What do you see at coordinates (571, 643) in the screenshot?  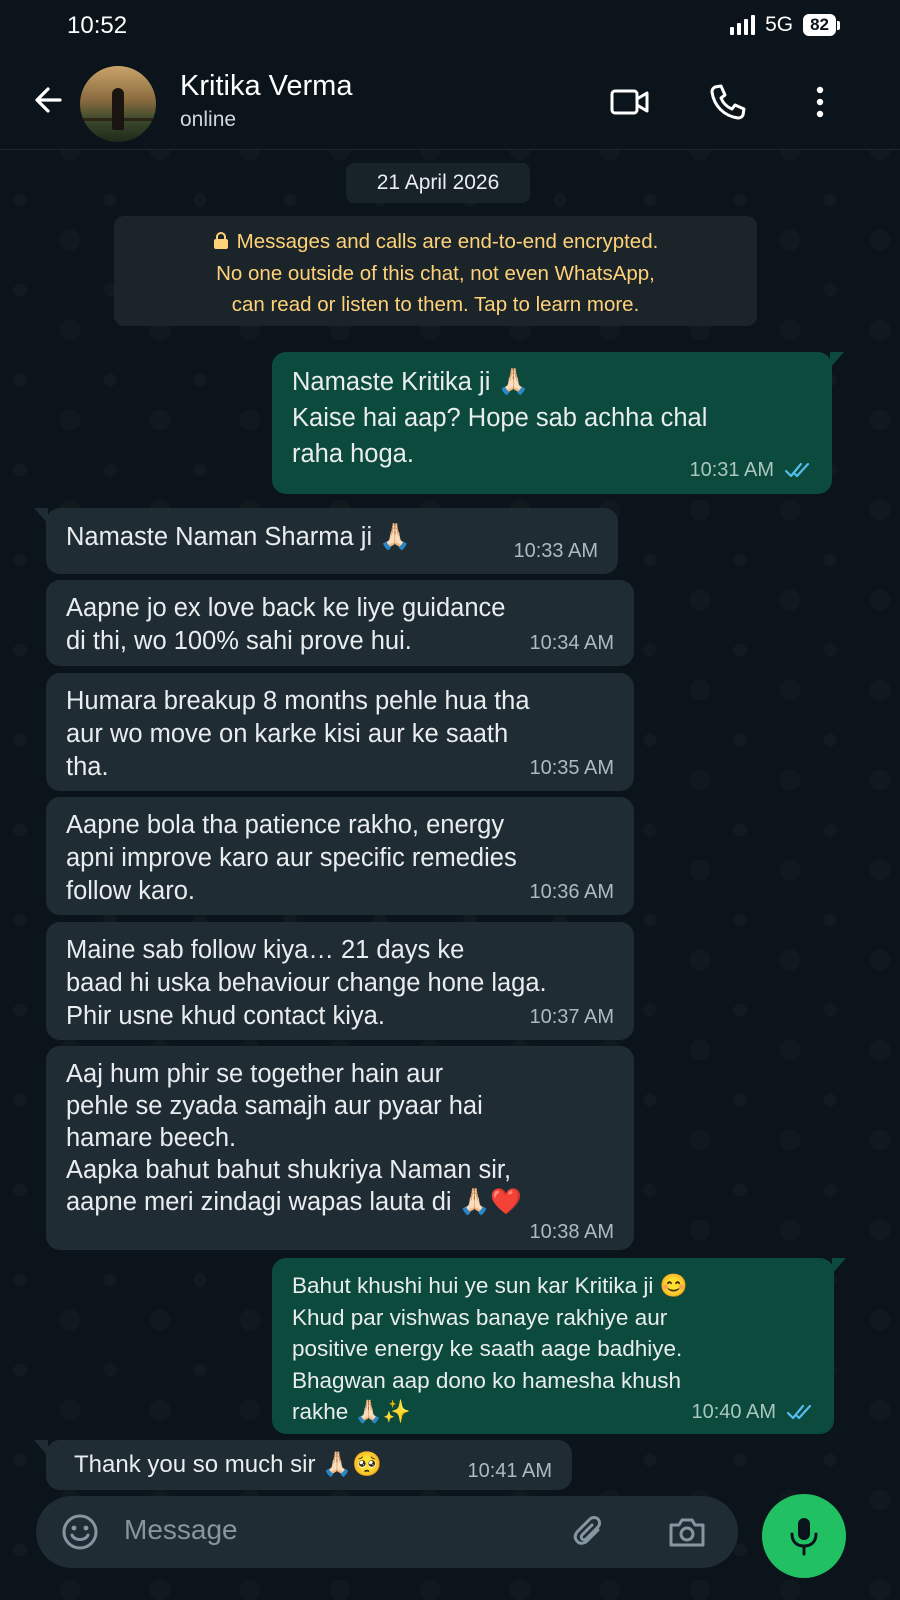 I see `message-time: 10:34 AM` at bounding box center [571, 643].